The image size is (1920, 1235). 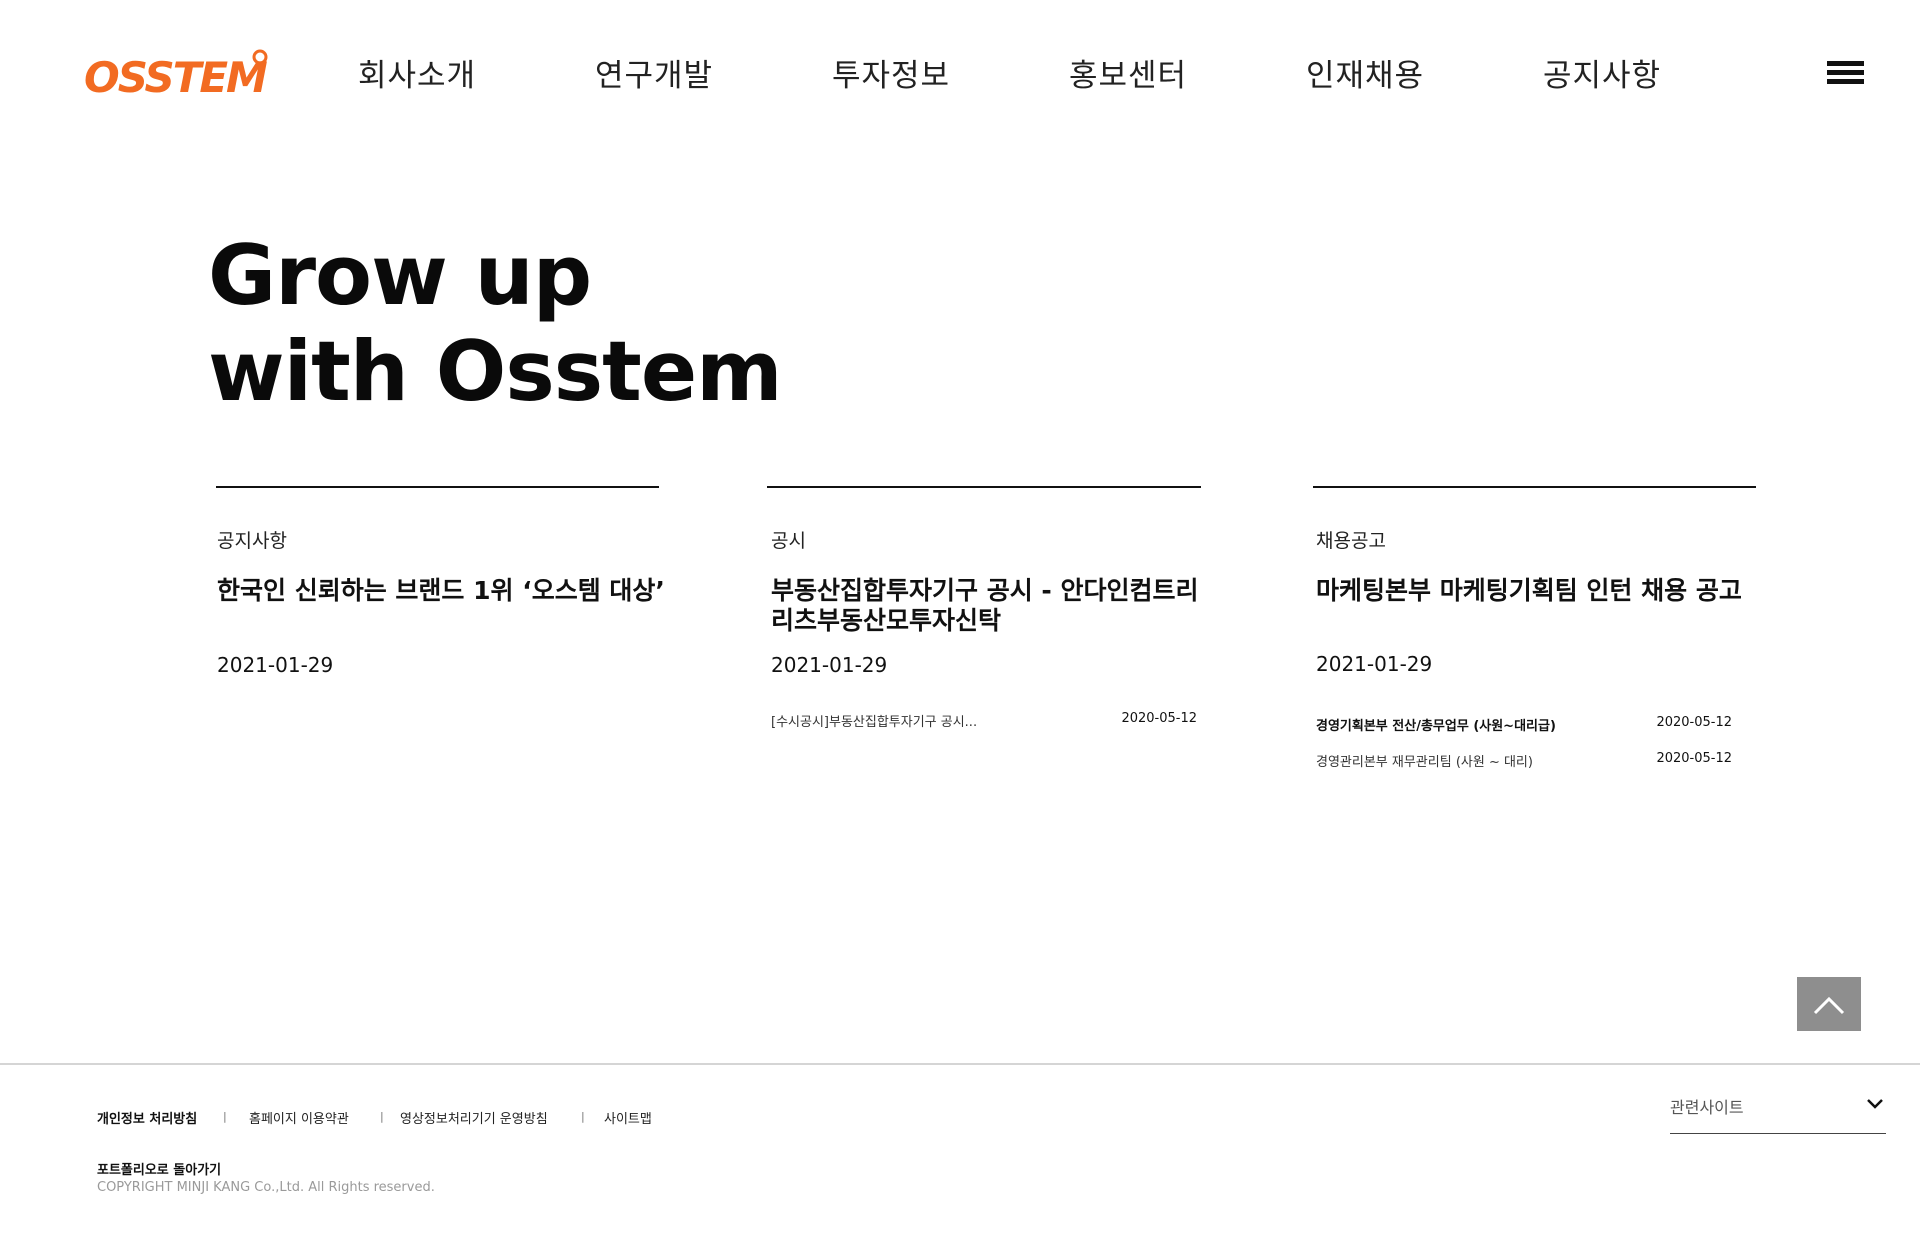 I want to click on list-item: 경영기획본부 전산/총무업무 (사원~대리급) 2020-05-12, so click(x=1524, y=726).